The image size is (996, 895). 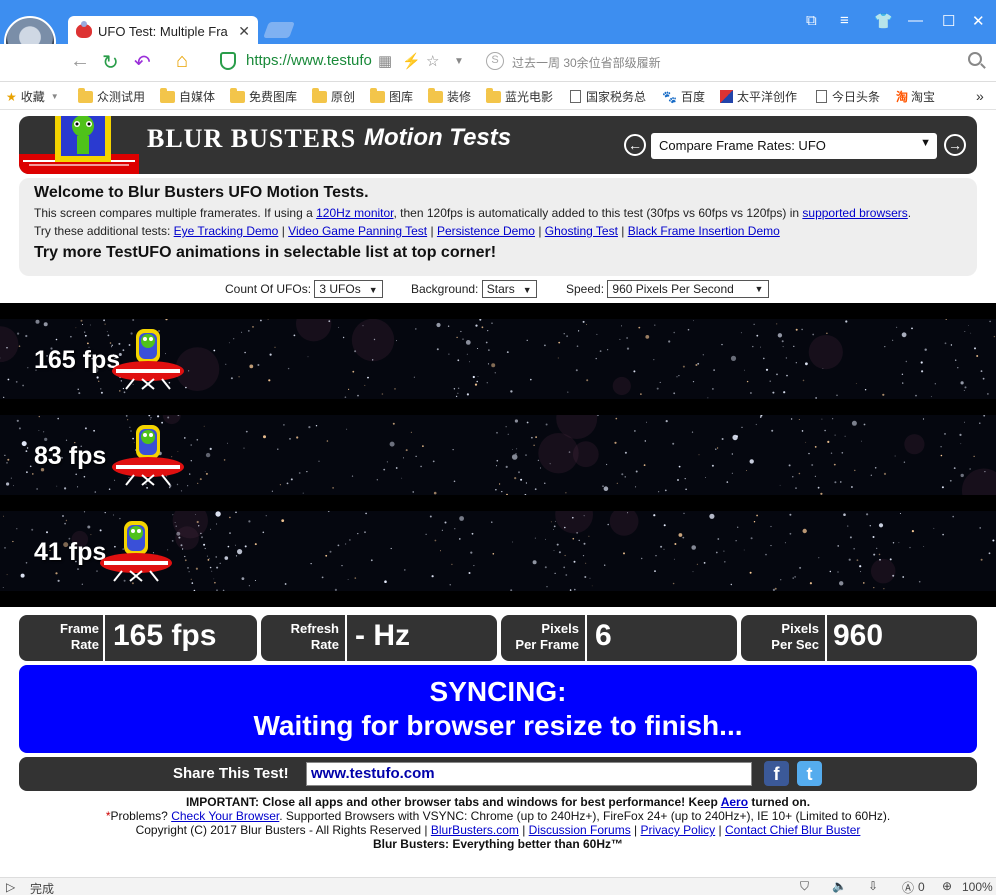 What do you see at coordinates (142, 62) in the screenshot?
I see `undo-icon: ↶` at bounding box center [142, 62].